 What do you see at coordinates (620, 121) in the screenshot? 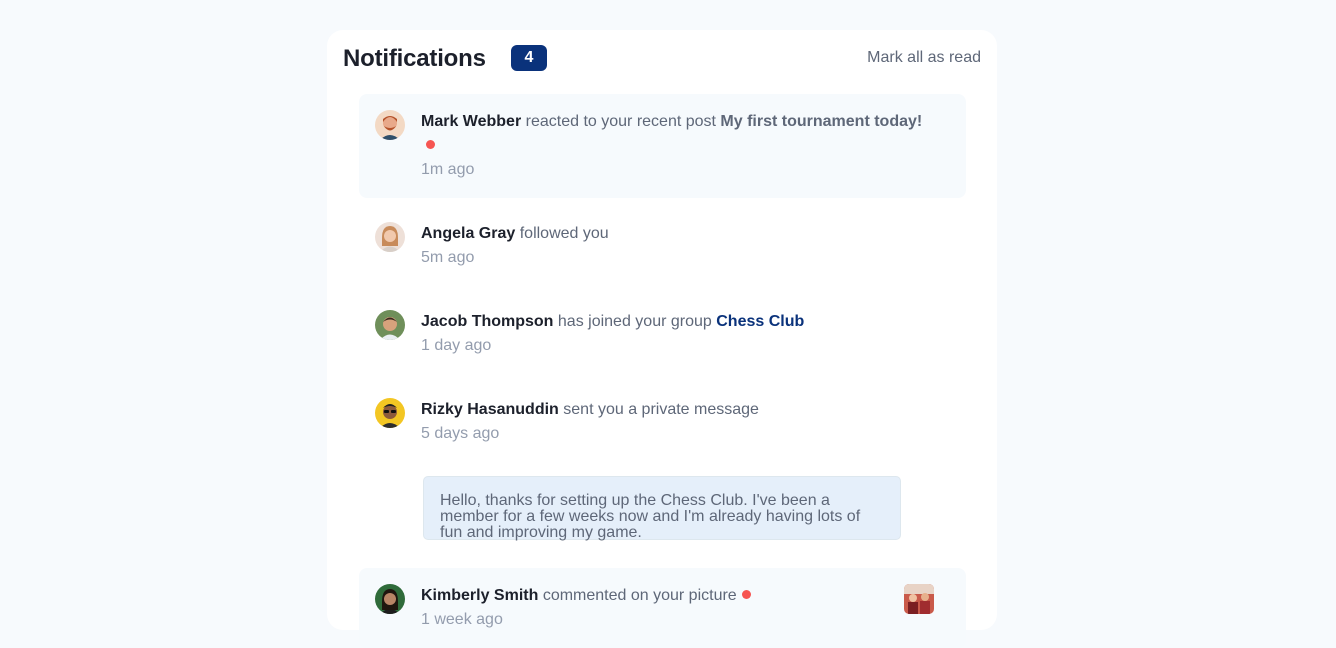
I see `notification-action: reacted to your recent post` at bounding box center [620, 121].